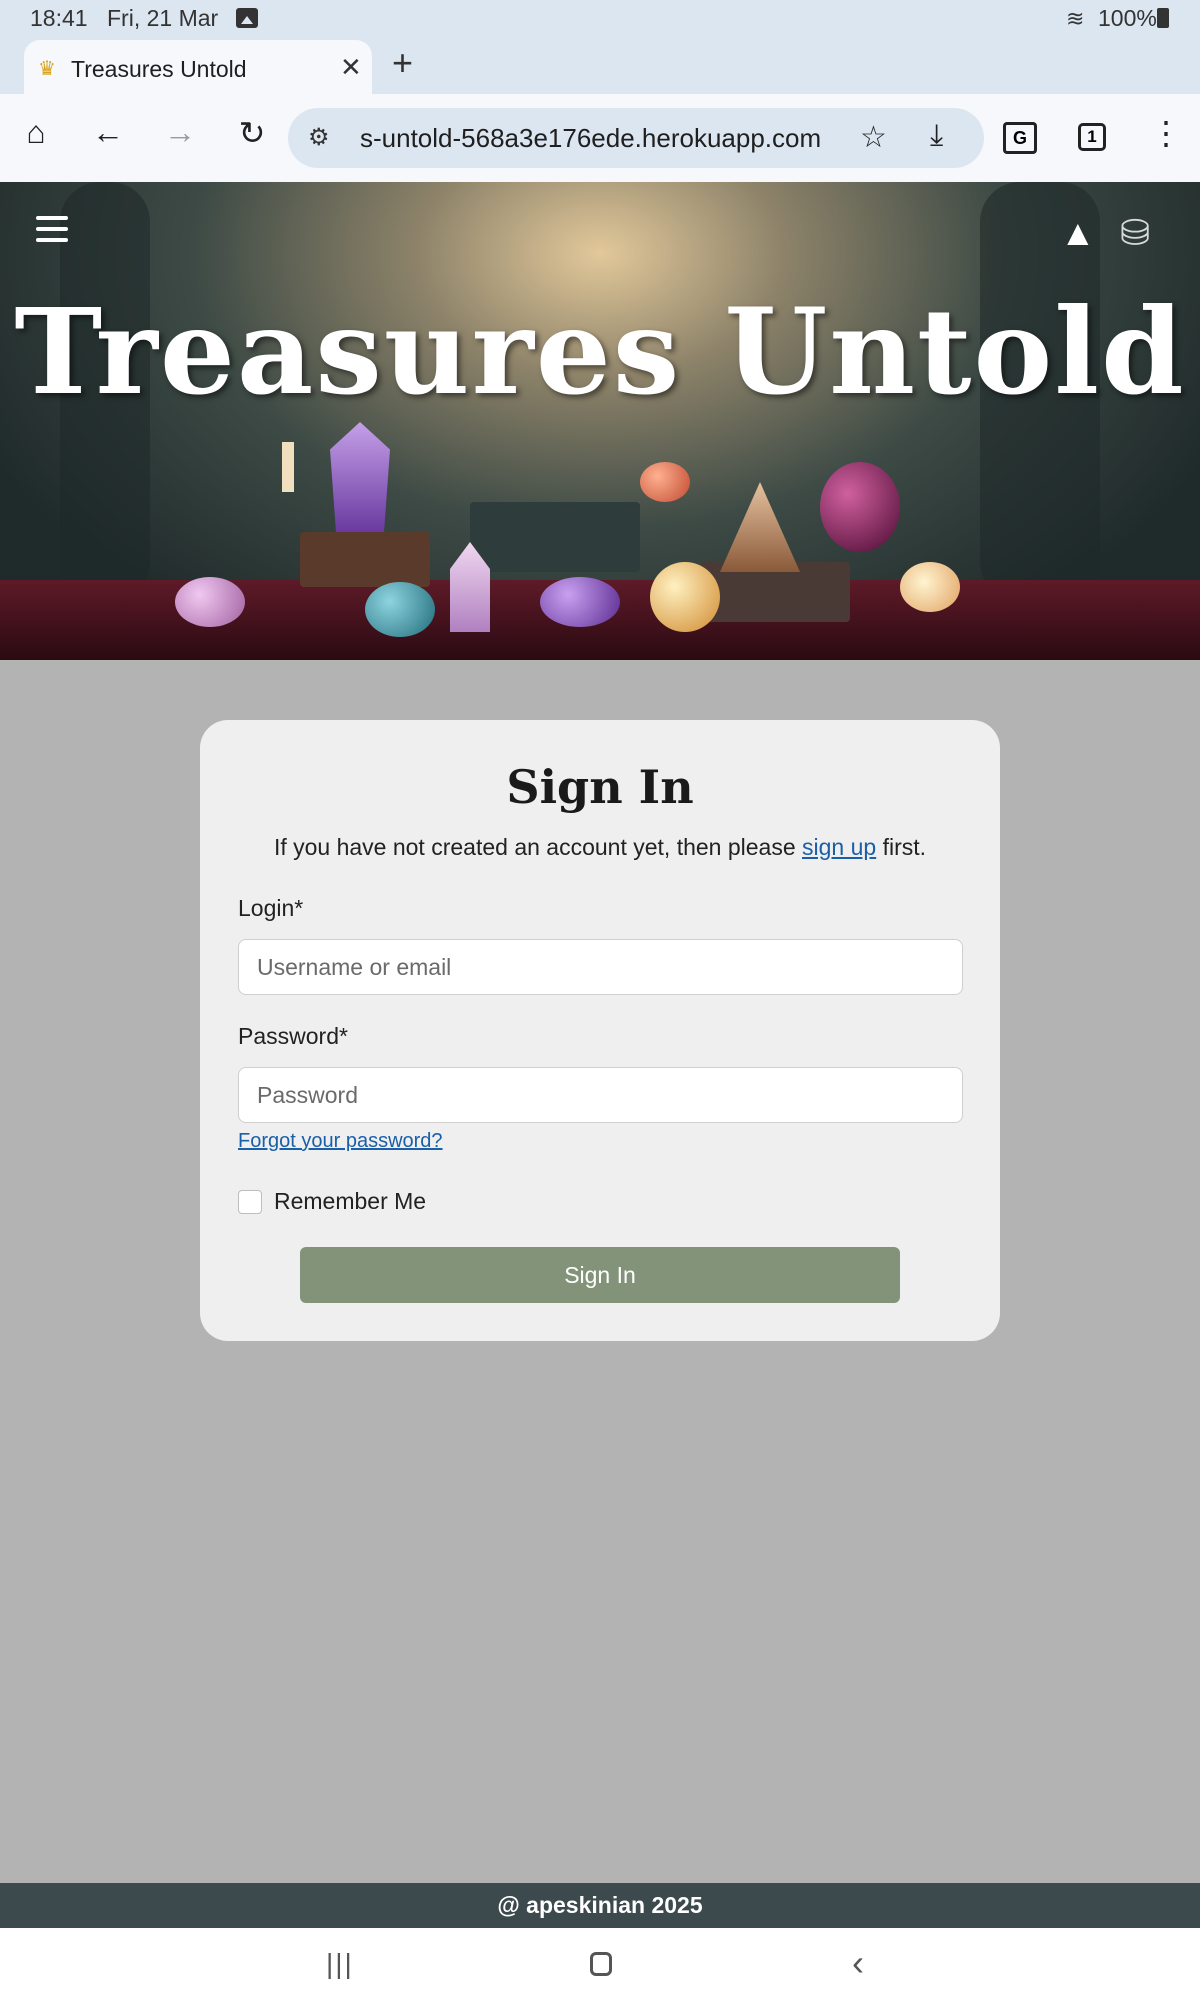 Image resolution: width=1200 pixels, height=2000 pixels. Describe the element at coordinates (580, 602) in the screenshot. I see `banner-amethyst-stone` at that location.